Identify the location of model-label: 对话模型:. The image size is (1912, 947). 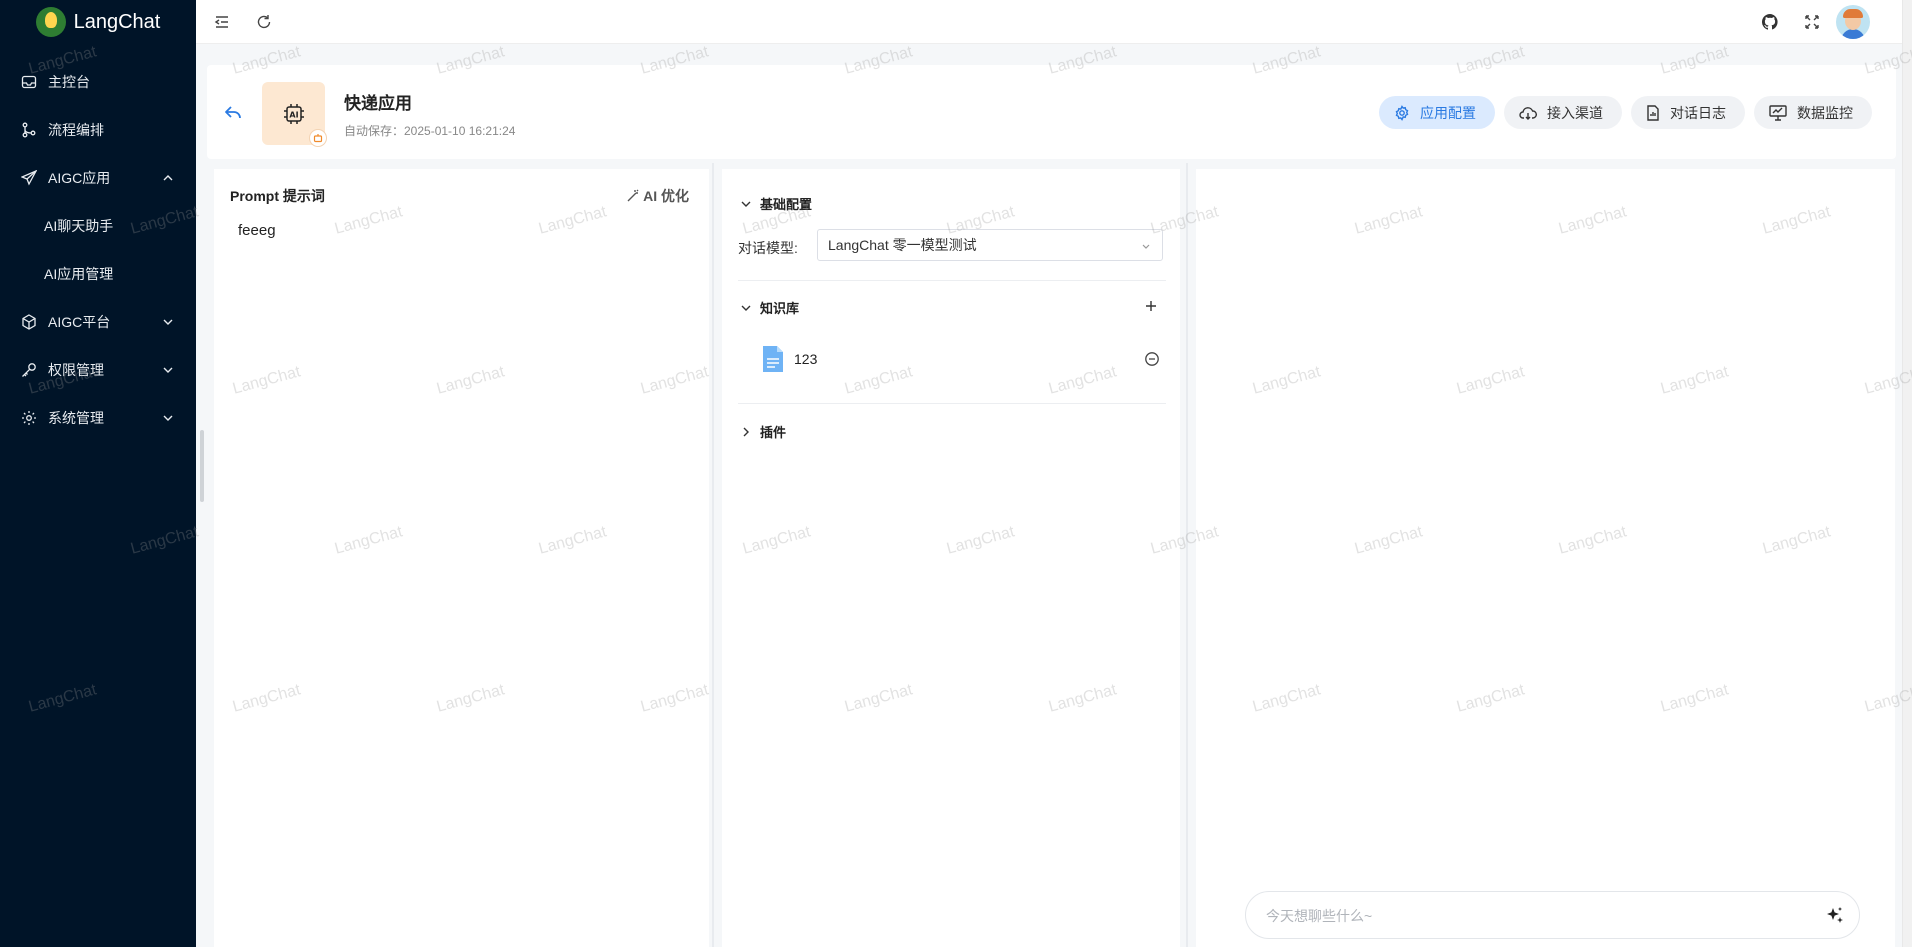
(768, 248).